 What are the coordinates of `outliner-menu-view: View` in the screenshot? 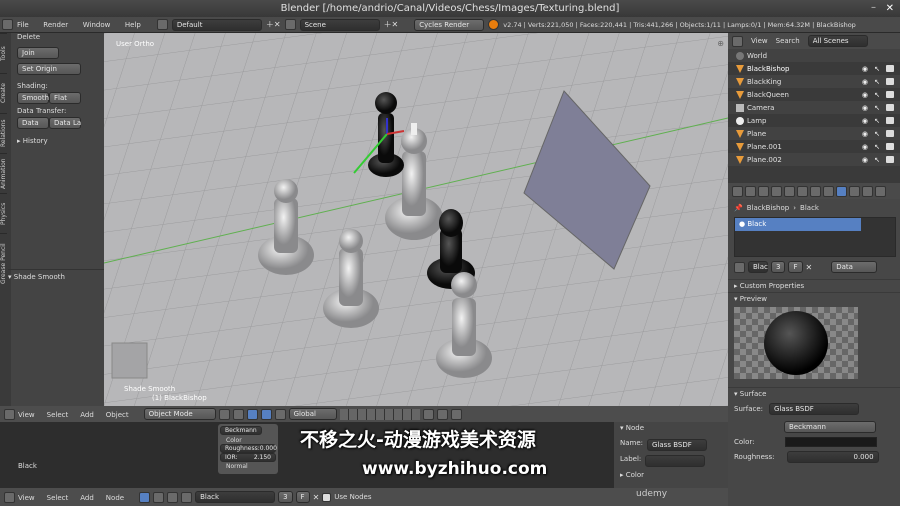 It's located at (759, 41).